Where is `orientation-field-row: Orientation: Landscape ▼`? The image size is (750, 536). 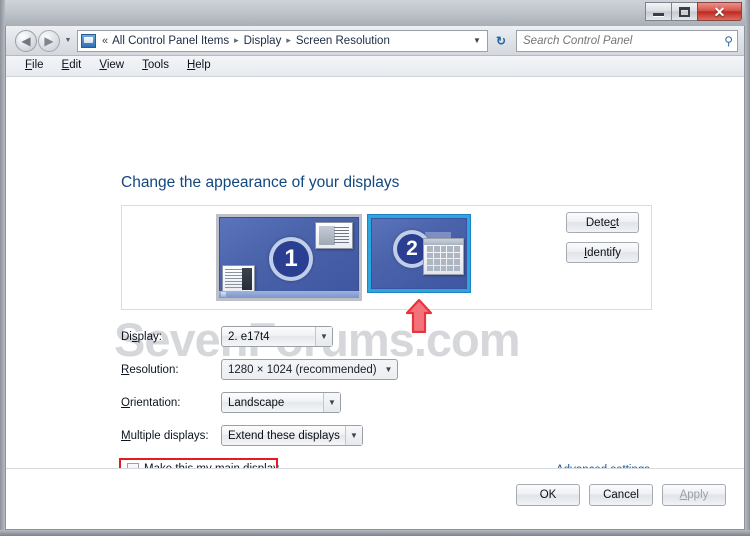
orientation-field-row: Orientation: Landscape ▼ is located at coordinates (231, 402).